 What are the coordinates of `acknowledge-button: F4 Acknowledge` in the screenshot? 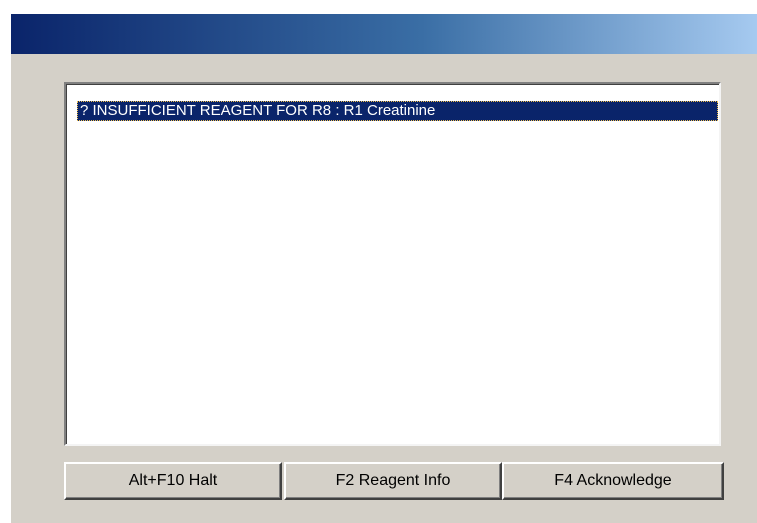 It's located at (613, 481).